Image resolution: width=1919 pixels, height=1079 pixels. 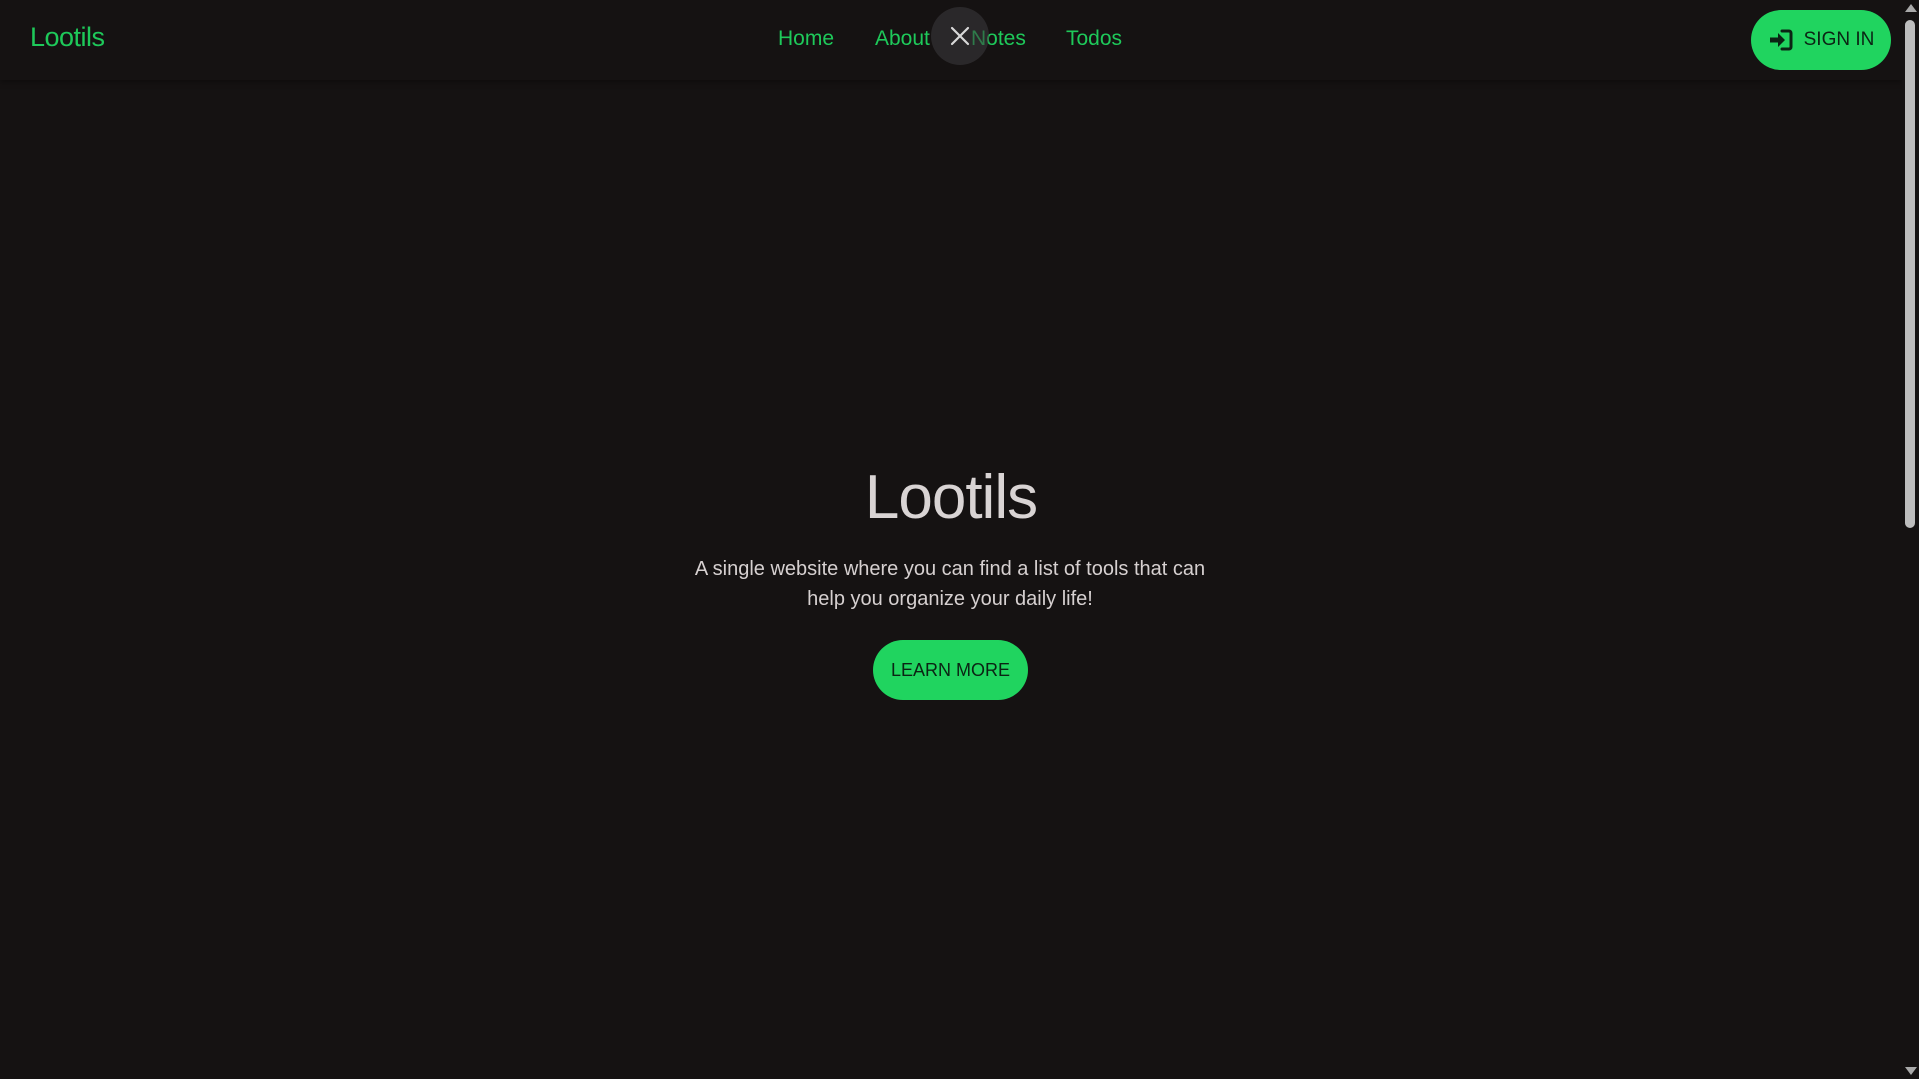 What do you see at coordinates (1911, 8) in the screenshot?
I see `scroll-up-arrow` at bounding box center [1911, 8].